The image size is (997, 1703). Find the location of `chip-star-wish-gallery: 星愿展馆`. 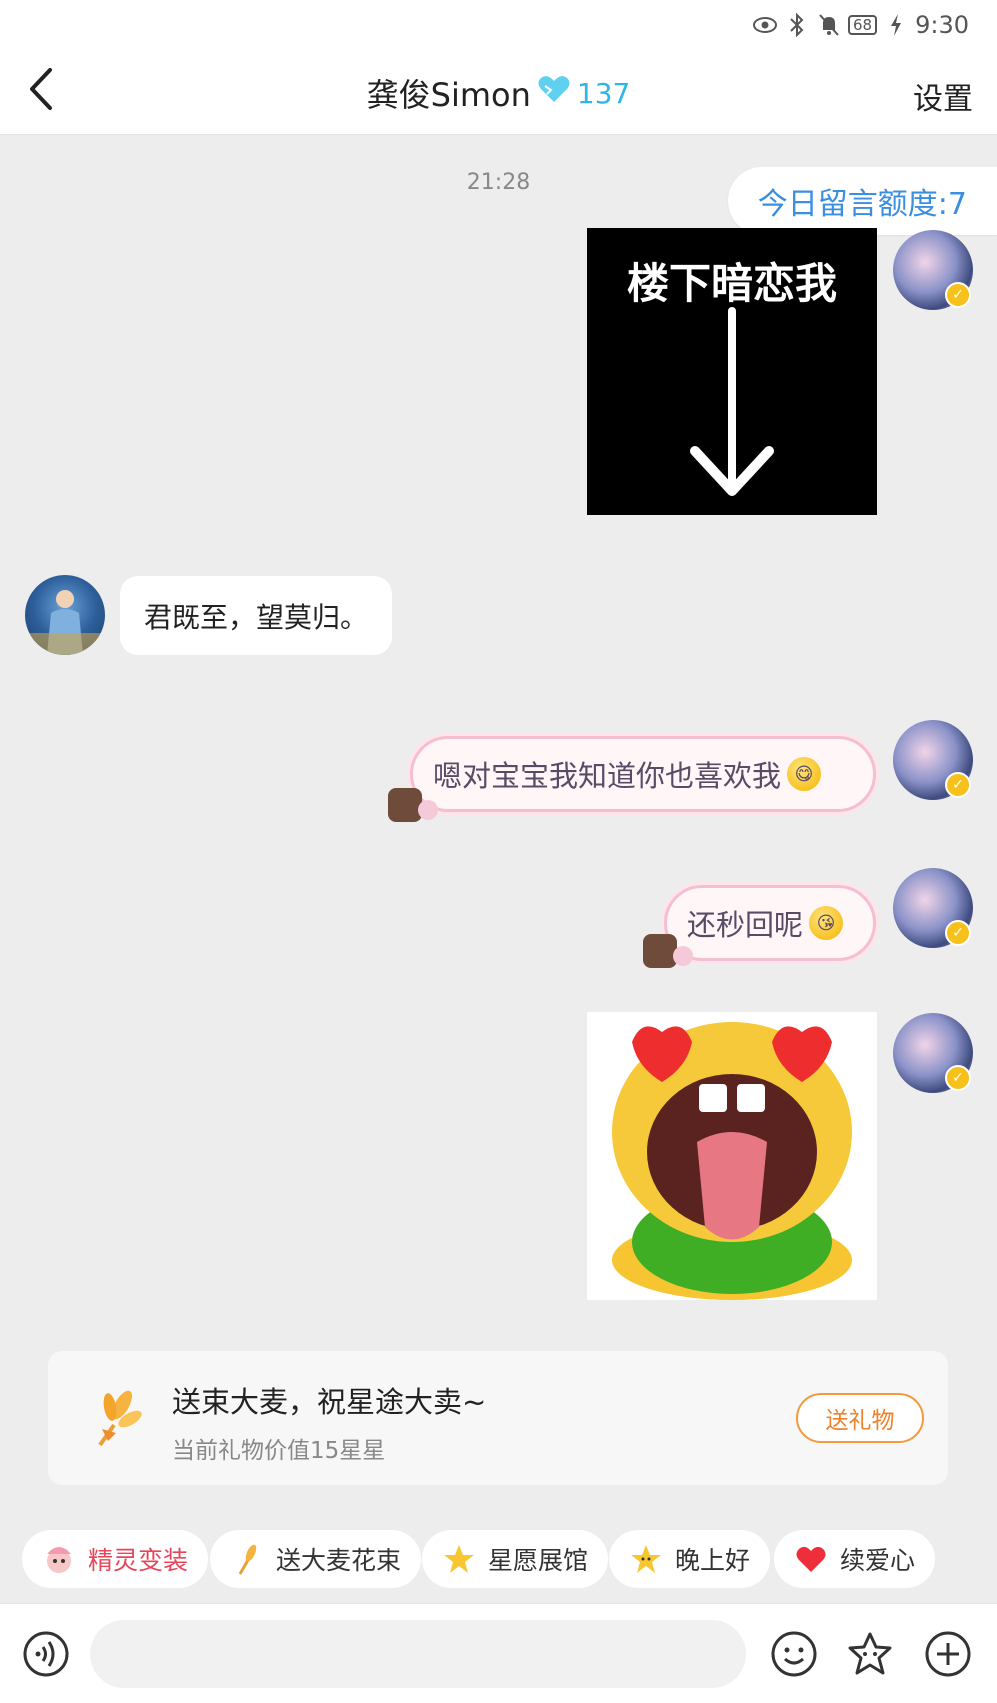

chip-star-wish-gallery: 星愿展馆 is located at coordinates (515, 1559).